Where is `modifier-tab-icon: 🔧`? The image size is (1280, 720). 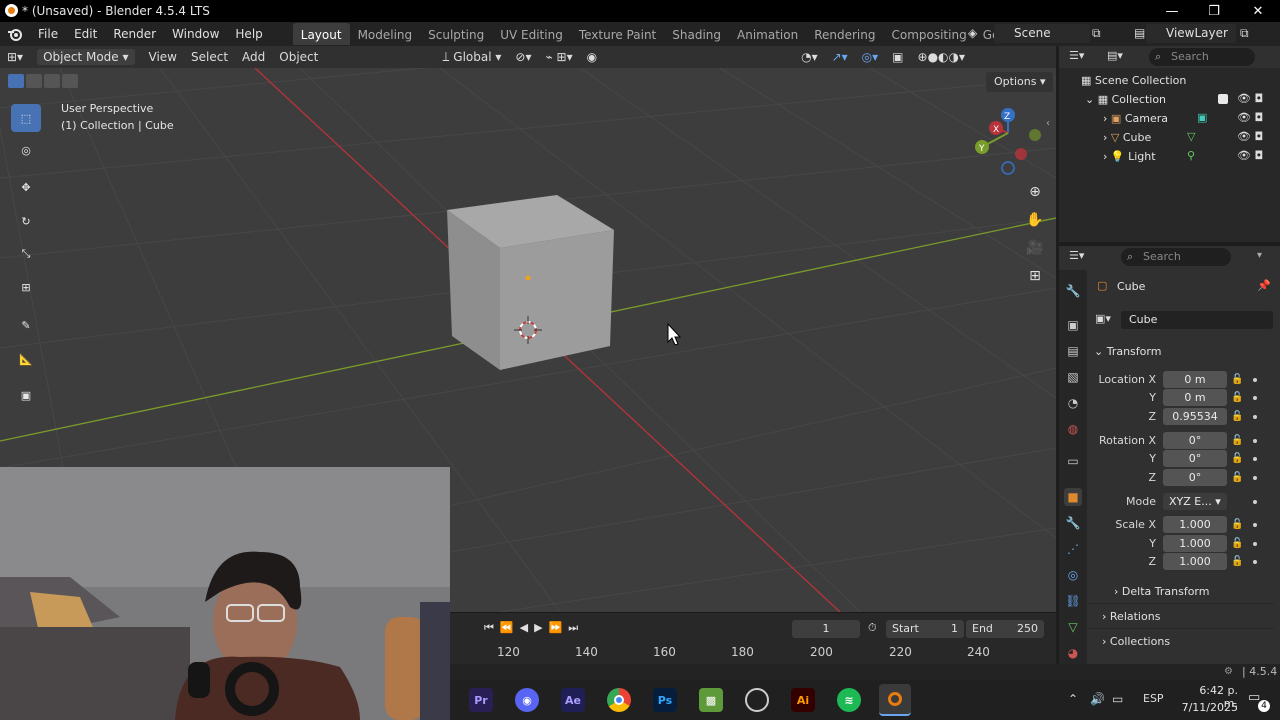
modifier-tab-icon: 🔧 is located at coordinates (1073, 523).